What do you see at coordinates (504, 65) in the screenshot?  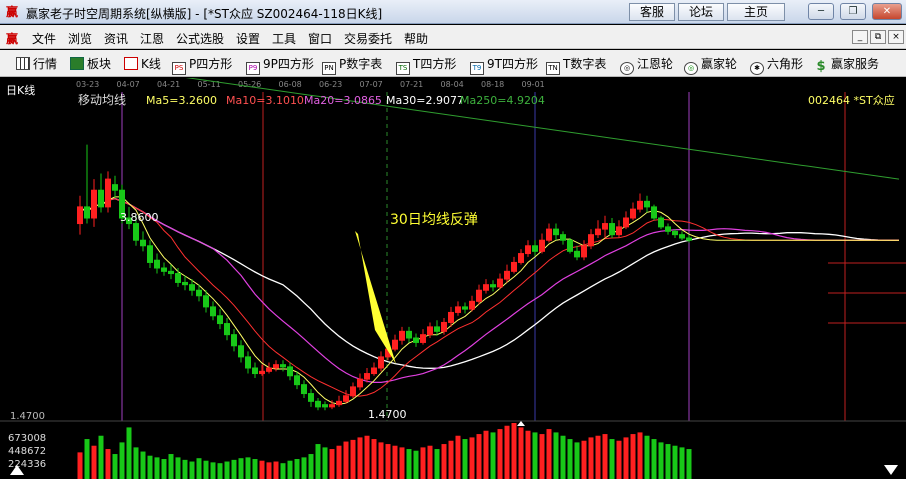 I see `toolbar-9t-square: T9 9T四方形` at bounding box center [504, 65].